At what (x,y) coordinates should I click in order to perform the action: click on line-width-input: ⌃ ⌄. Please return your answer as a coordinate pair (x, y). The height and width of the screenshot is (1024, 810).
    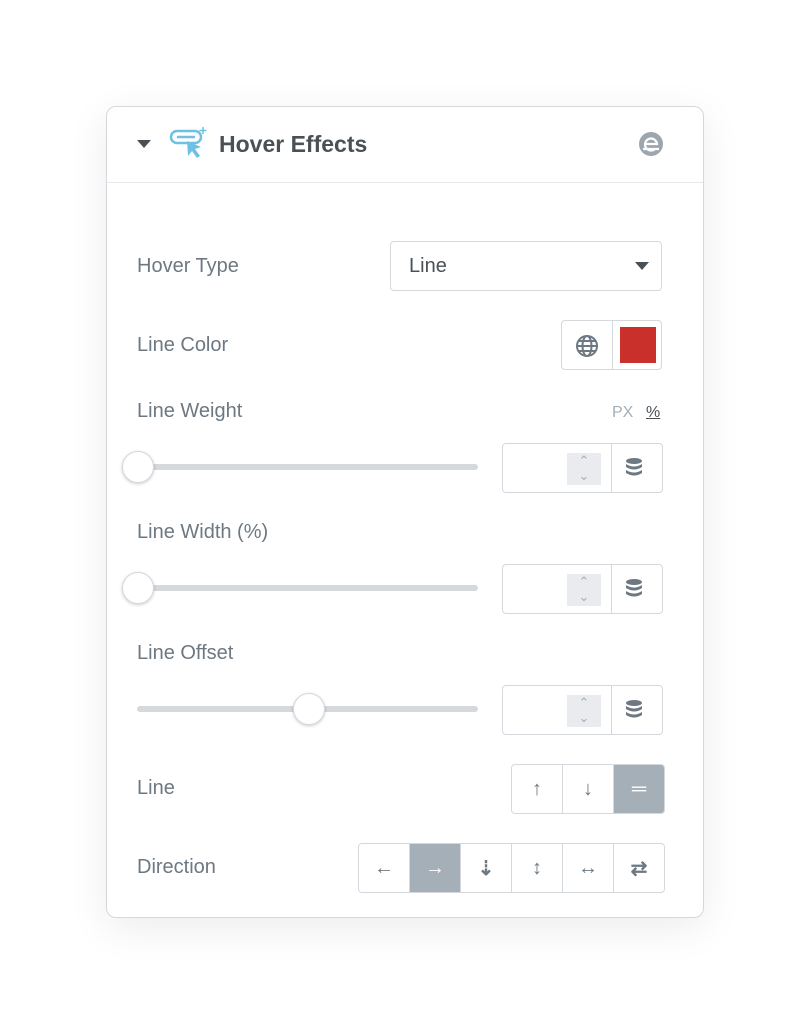
    Looking at the image, I should click on (582, 589).